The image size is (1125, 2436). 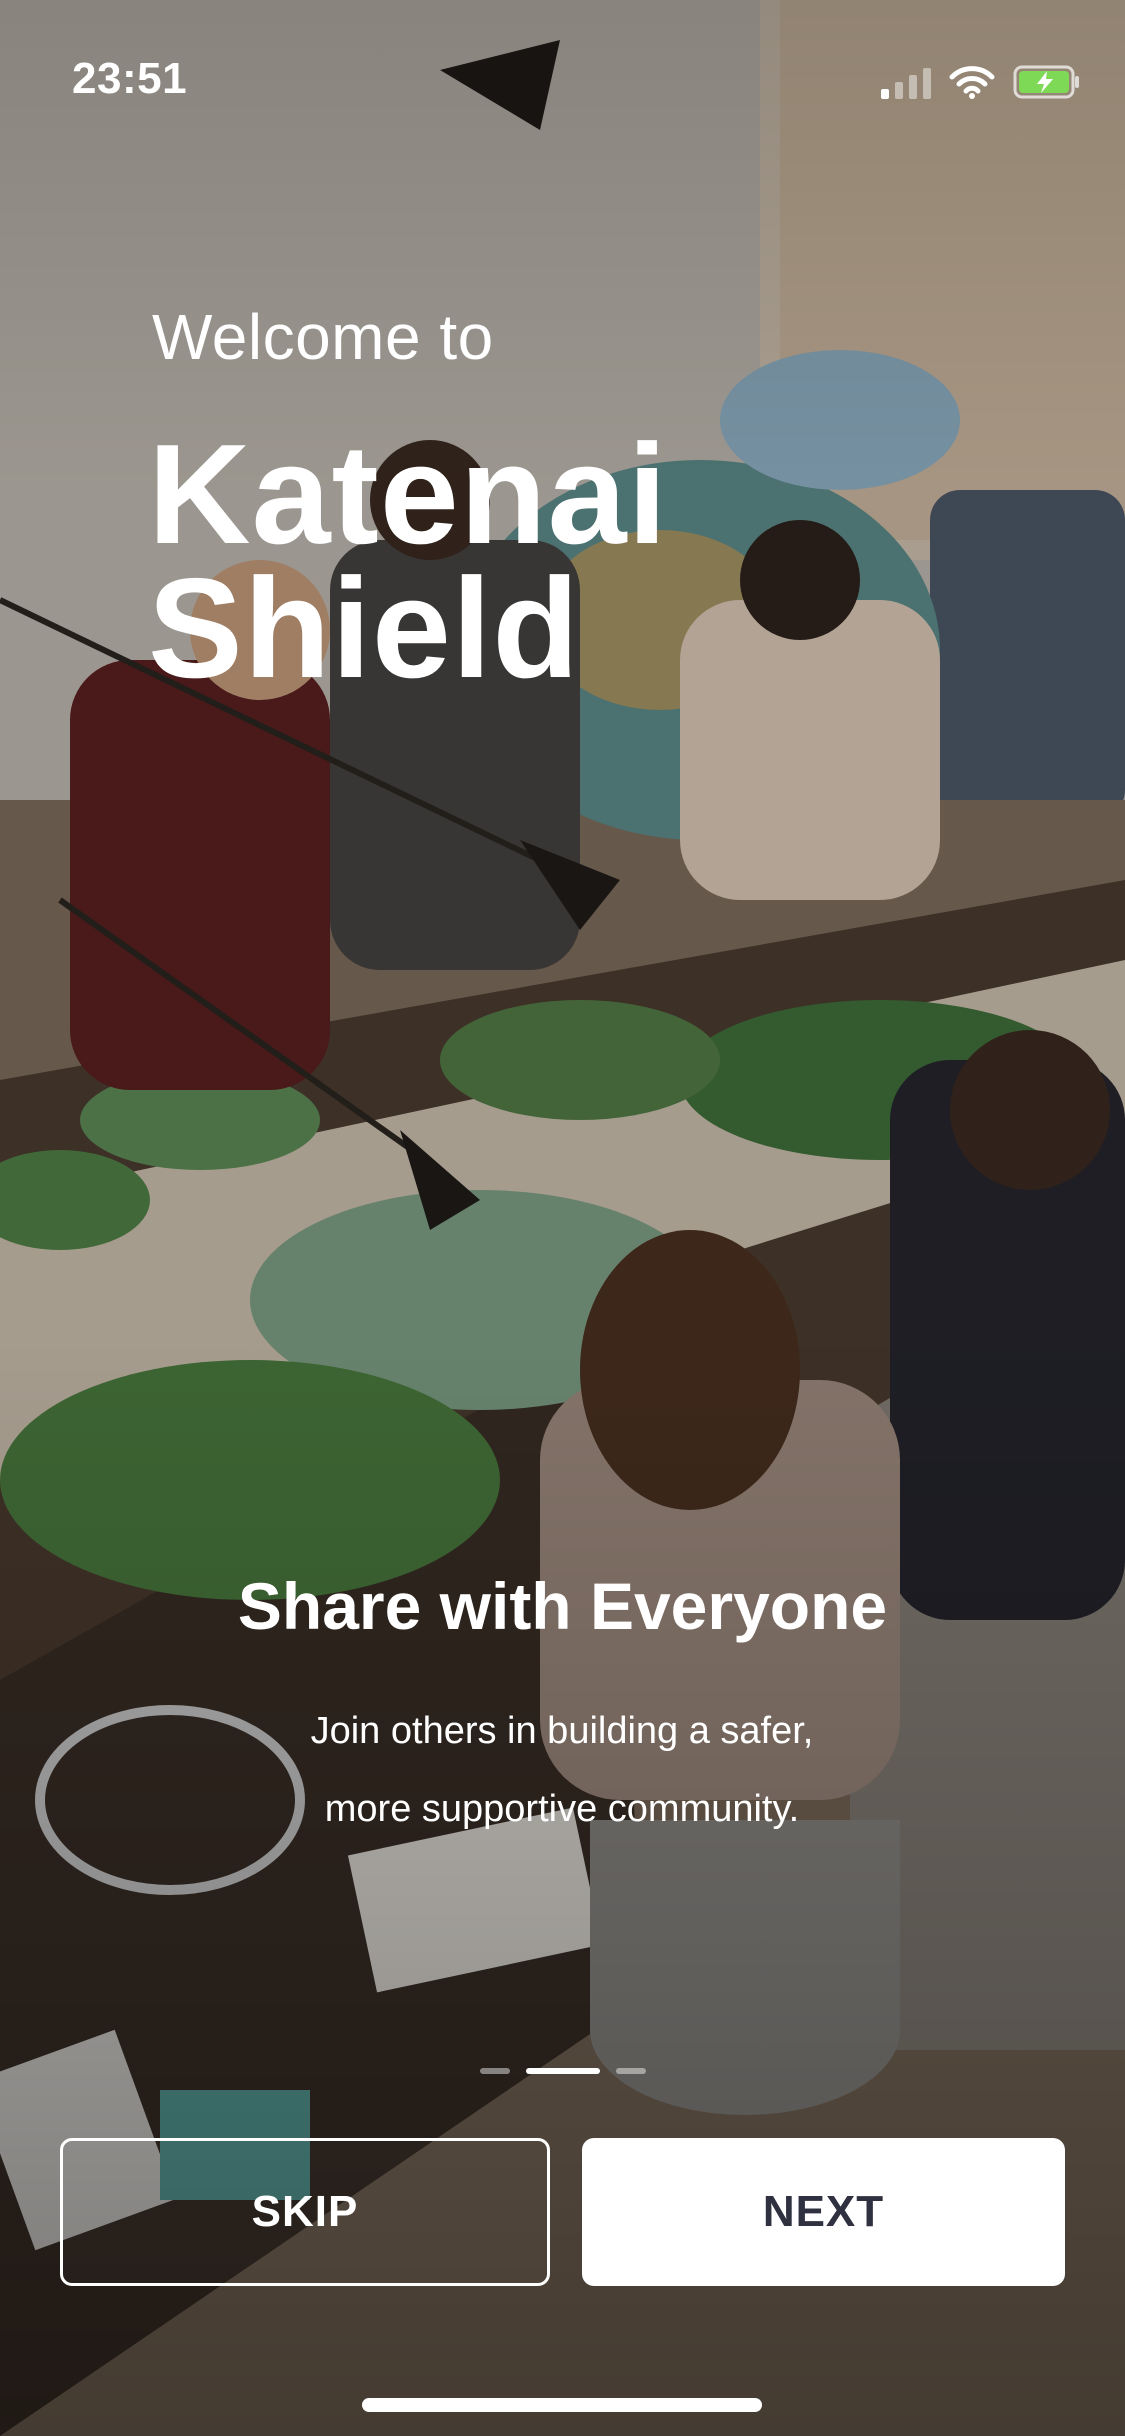 What do you see at coordinates (823, 2212) in the screenshot?
I see `next-button: NEXT` at bounding box center [823, 2212].